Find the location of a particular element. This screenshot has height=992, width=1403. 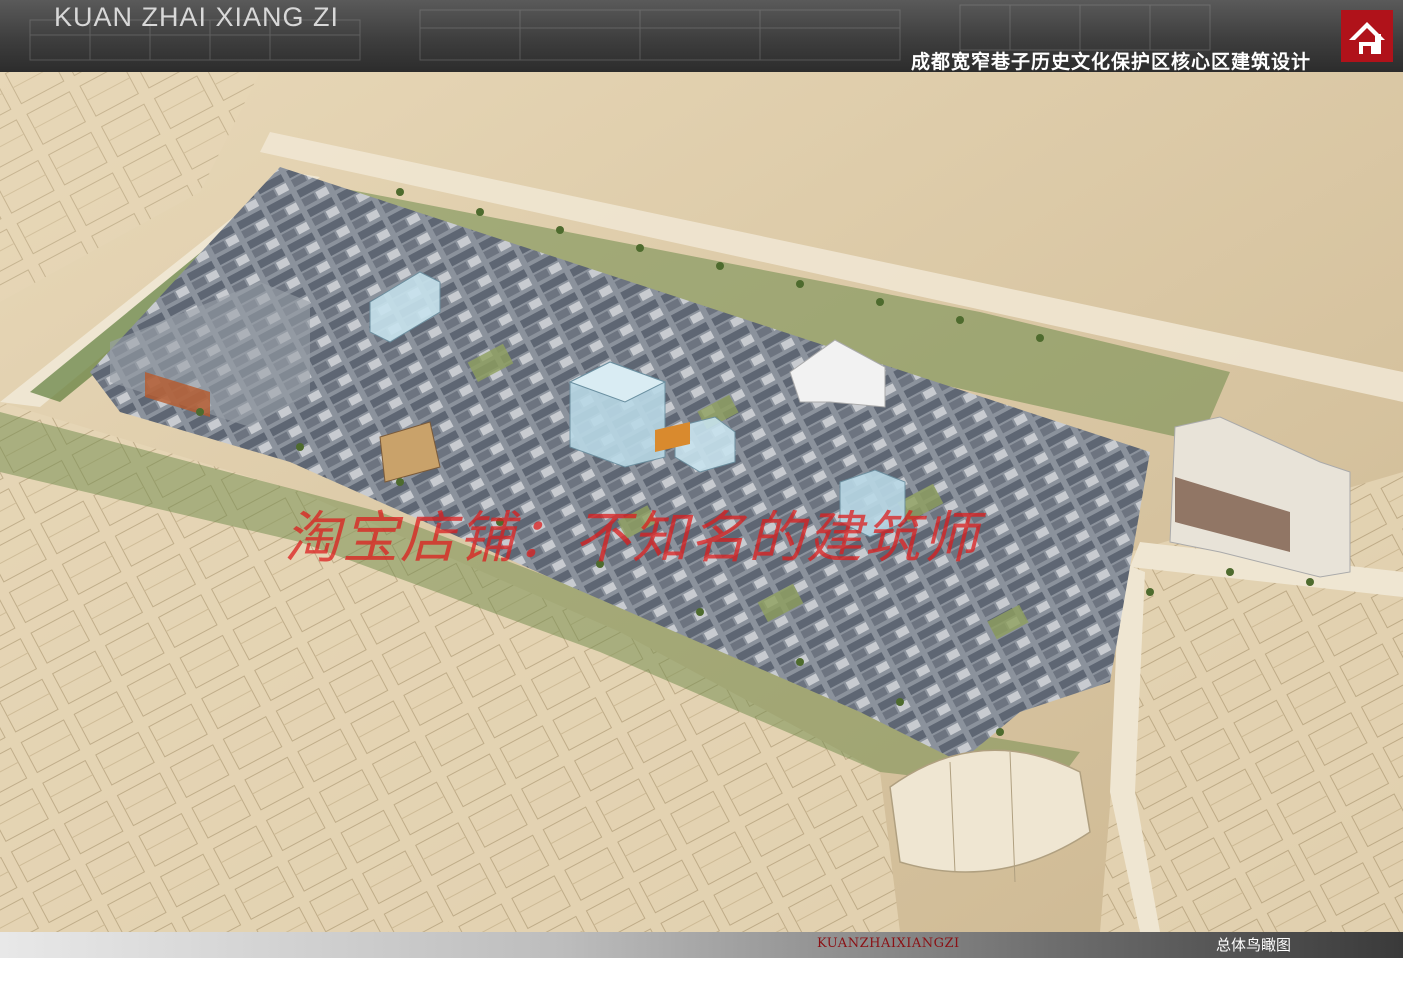

footer-project-code: KUANZHAIXIANGZI is located at coordinates (888, 943).